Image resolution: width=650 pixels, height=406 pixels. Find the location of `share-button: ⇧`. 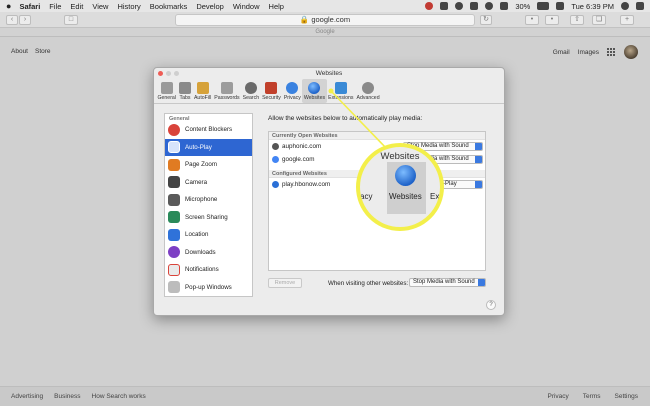

share-button: ⇧ is located at coordinates (577, 20).